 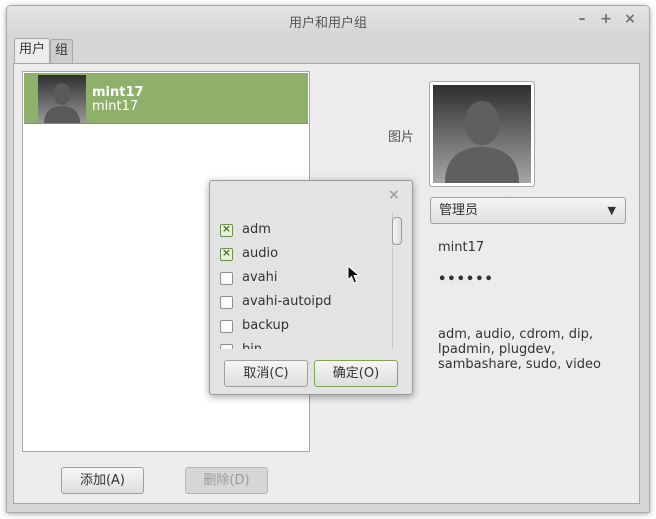 What do you see at coordinates (102, 480) in the screenshot?
I see `add-user-button: 添加(A)` at bounding box center [102, 480].